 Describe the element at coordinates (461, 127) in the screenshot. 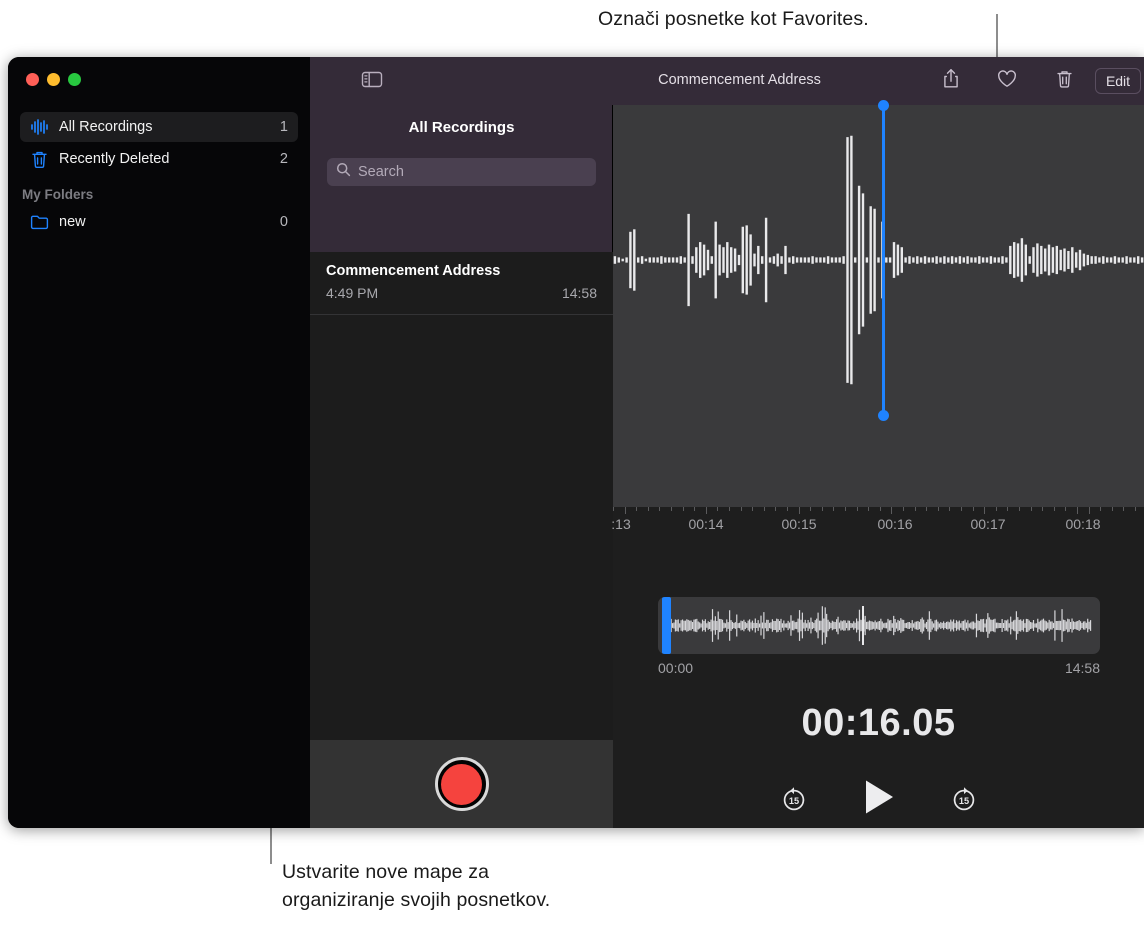

I see `recordings-list-title: All Recordings` at that location.